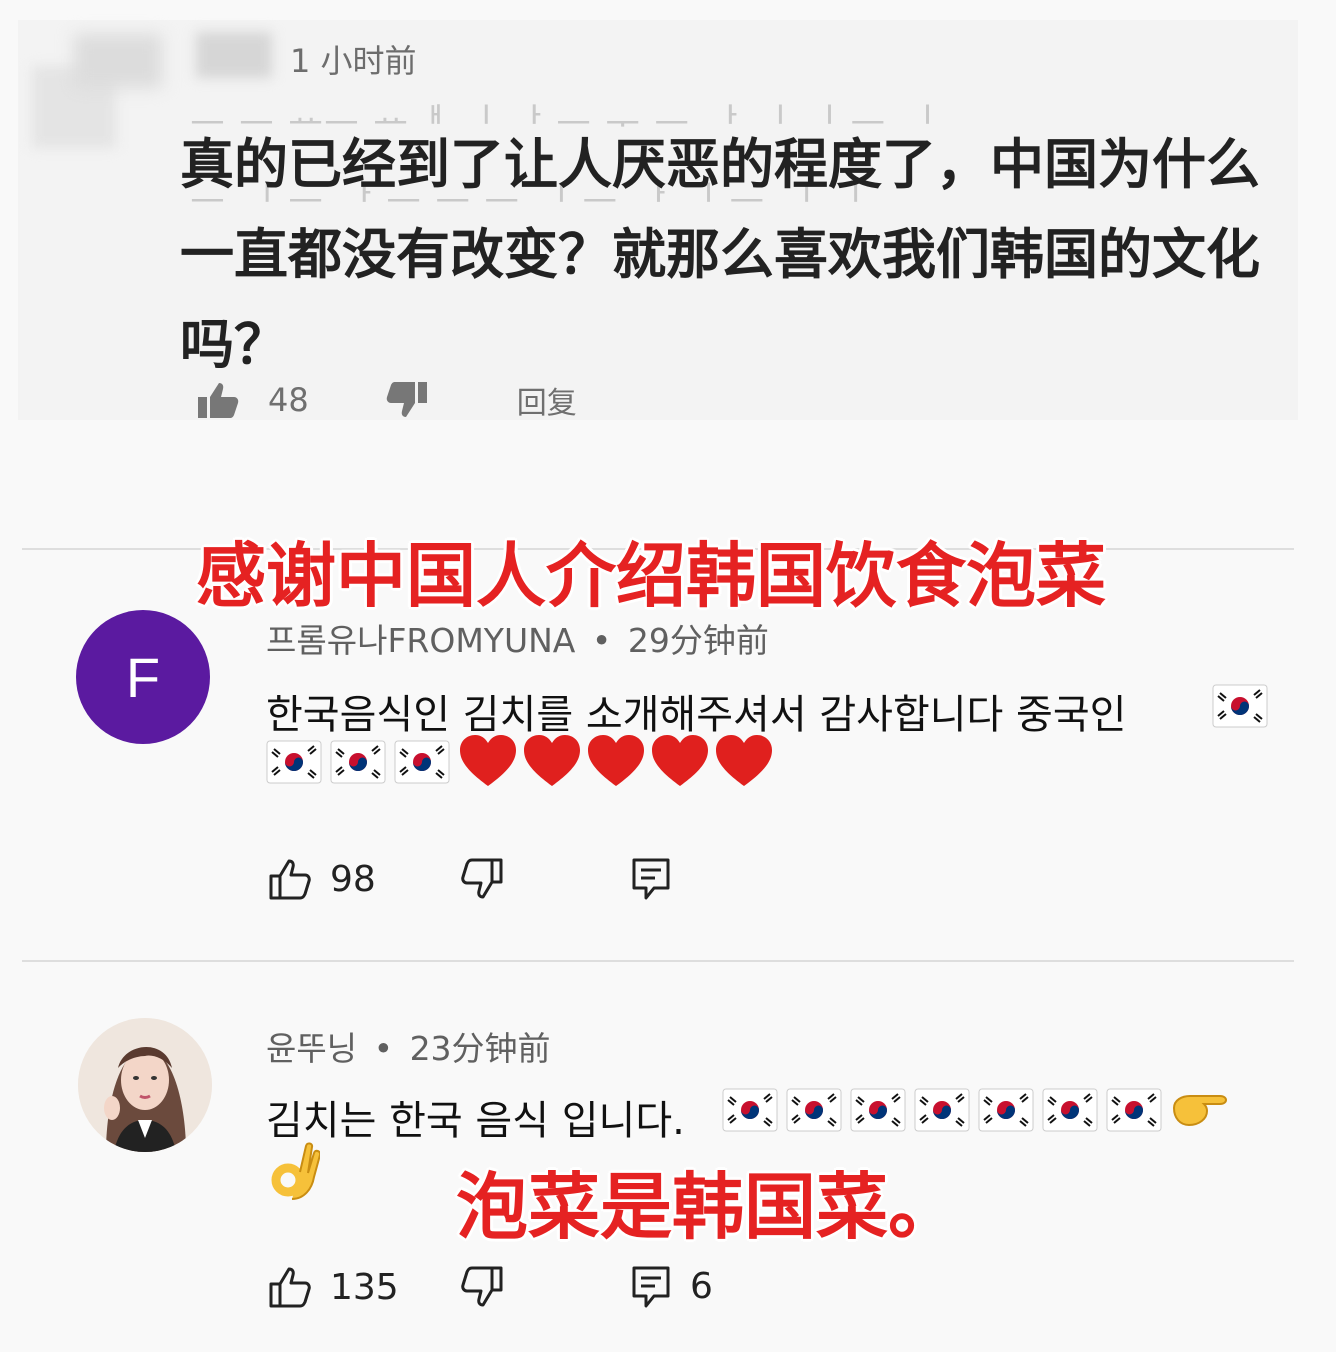  Describe the element at coordinates (658, 961) in the screenshot. I see `divider` at that location.